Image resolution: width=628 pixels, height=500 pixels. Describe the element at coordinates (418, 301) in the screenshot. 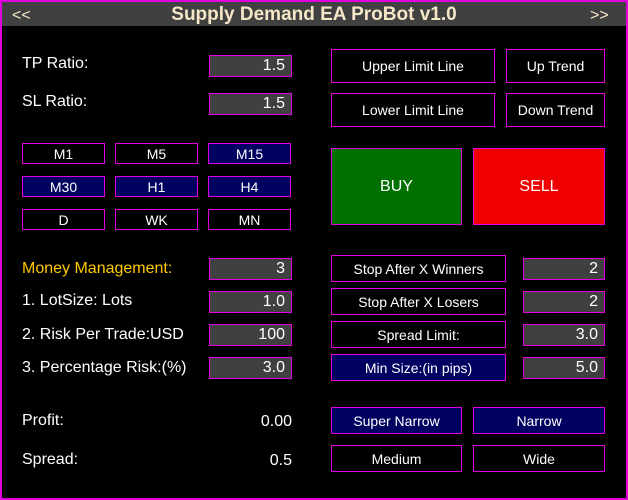

I see `stop-after-losers-button: Stop After X Losers` at that location.